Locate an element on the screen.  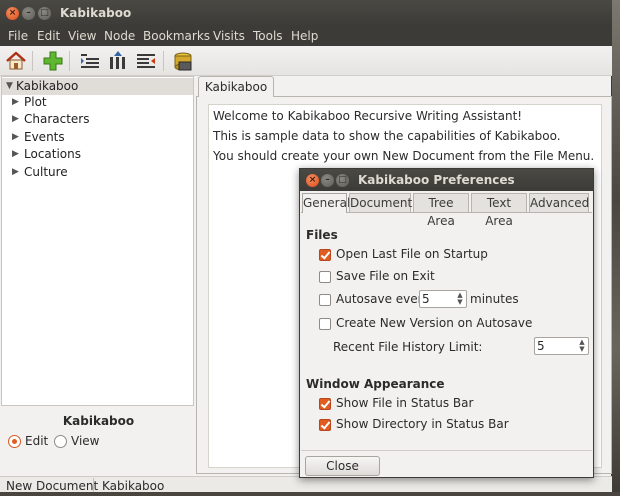
files-section-title: Files is located at coordinates (322, 235).